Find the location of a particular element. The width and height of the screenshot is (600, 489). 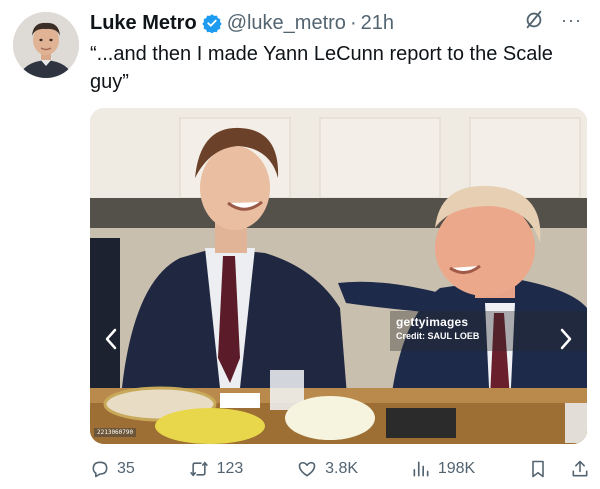

more-icon: ··· is located at coordinates (571, 20).